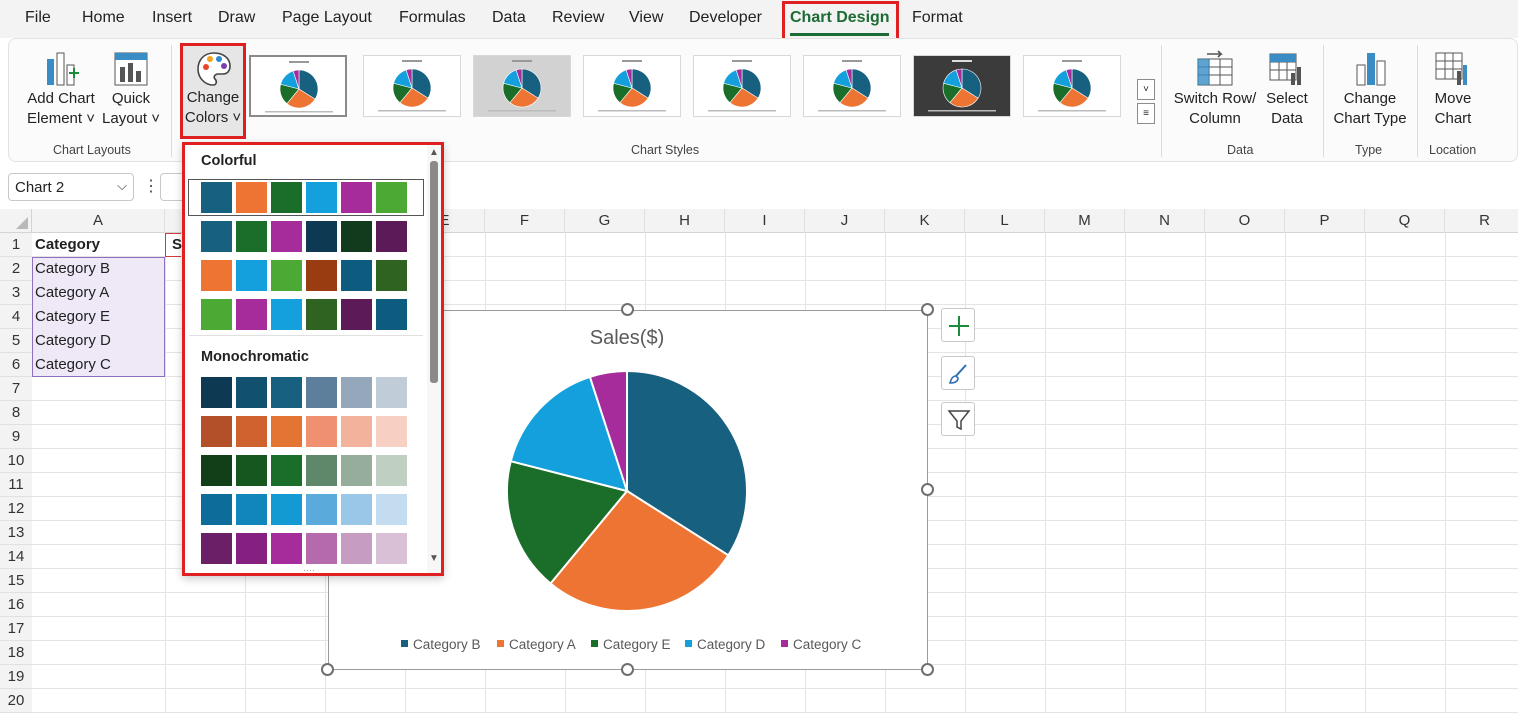 This screenshot has height=713, width=1518. What do you see at coordinates (131, 109) in the screenshot?
I see `quick-layout-button: Quick Layout ˅` at bounding box center [131, 109].